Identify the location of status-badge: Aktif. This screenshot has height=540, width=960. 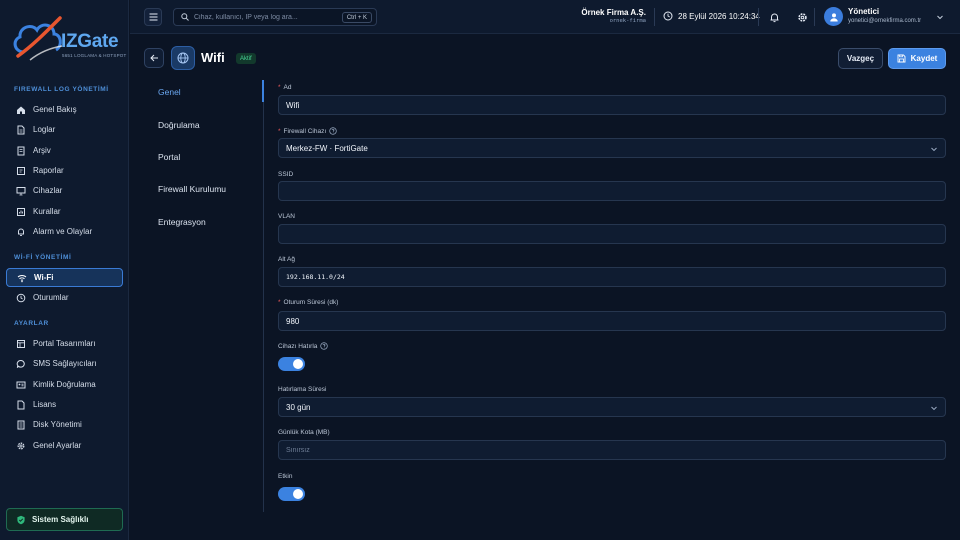
(246, 58).